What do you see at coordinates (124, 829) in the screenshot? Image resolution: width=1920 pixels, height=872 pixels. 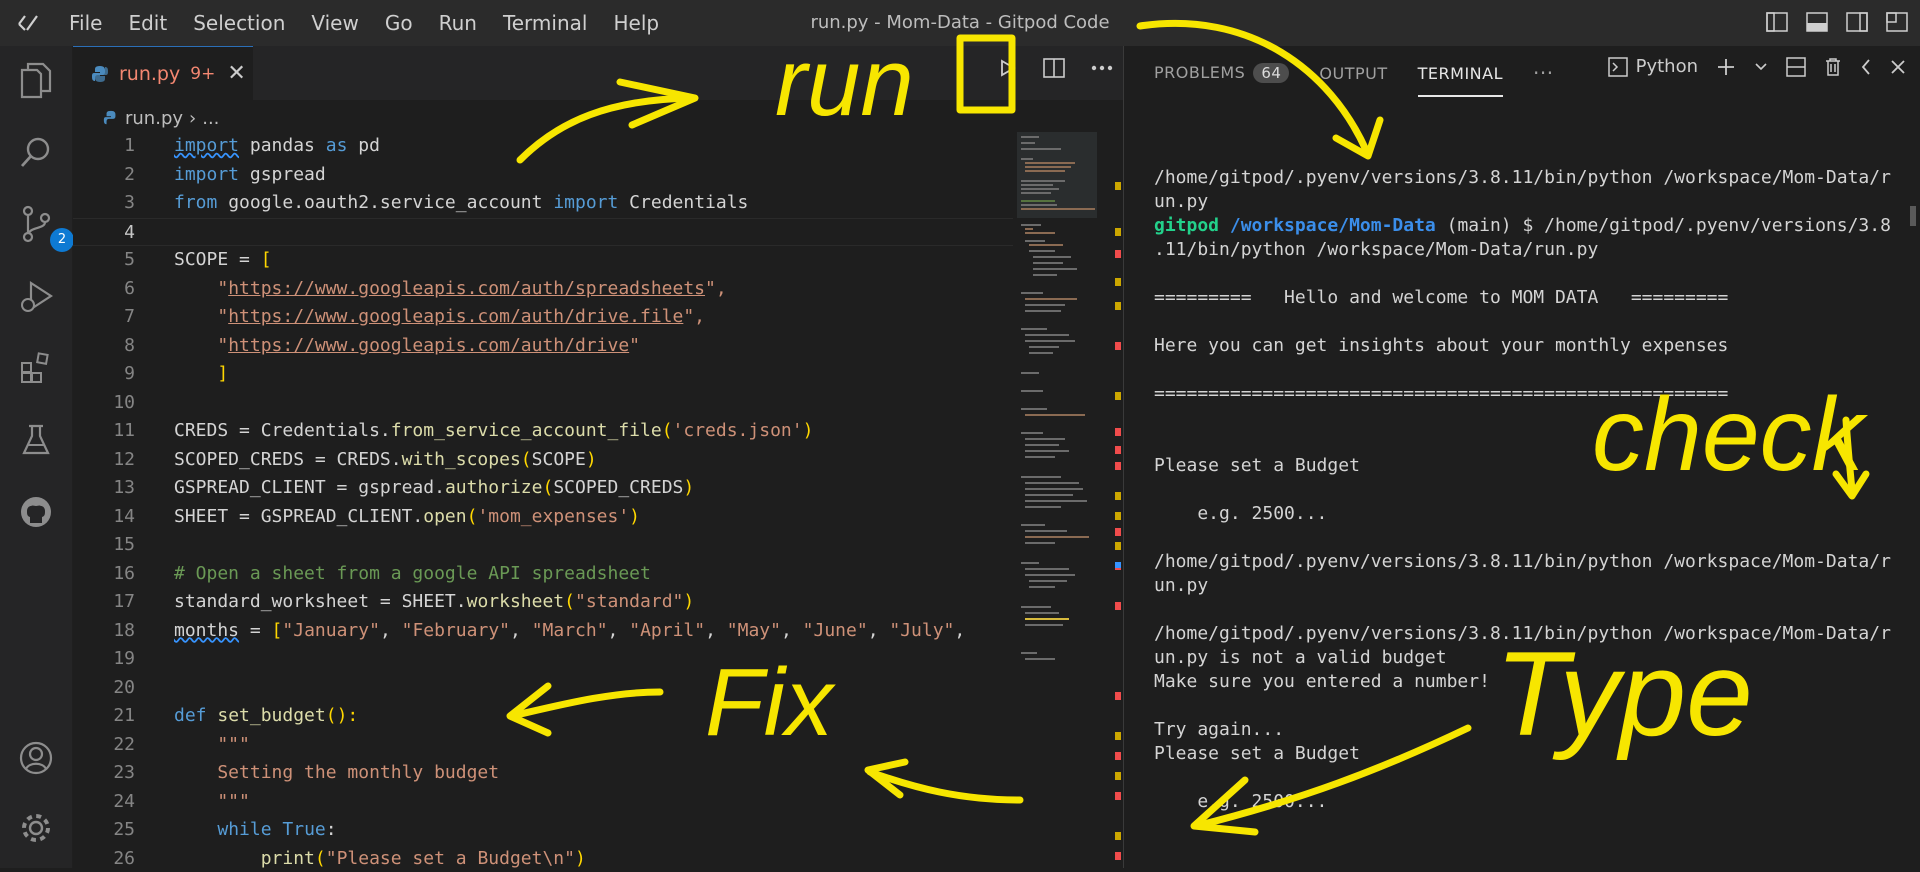 I see `line-number: 25` at bounding box center [124, 829].